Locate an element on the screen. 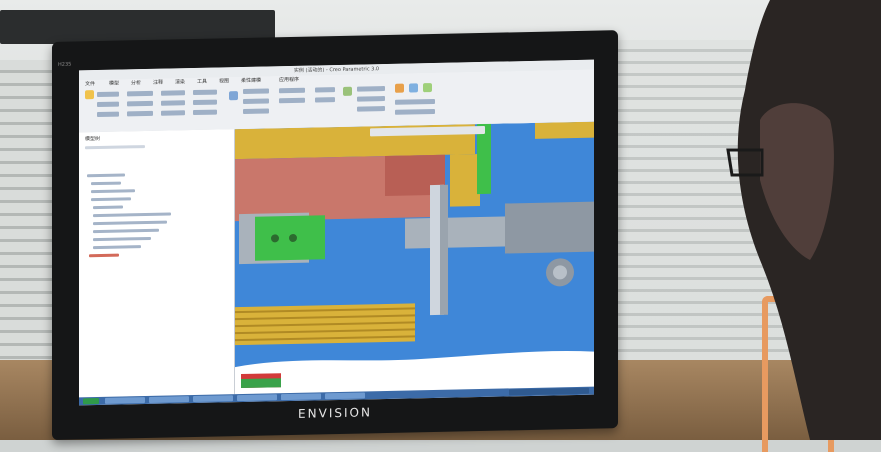 This screenshot has width=881, height=452. tree-search-field is located at coordinates (115, 147).